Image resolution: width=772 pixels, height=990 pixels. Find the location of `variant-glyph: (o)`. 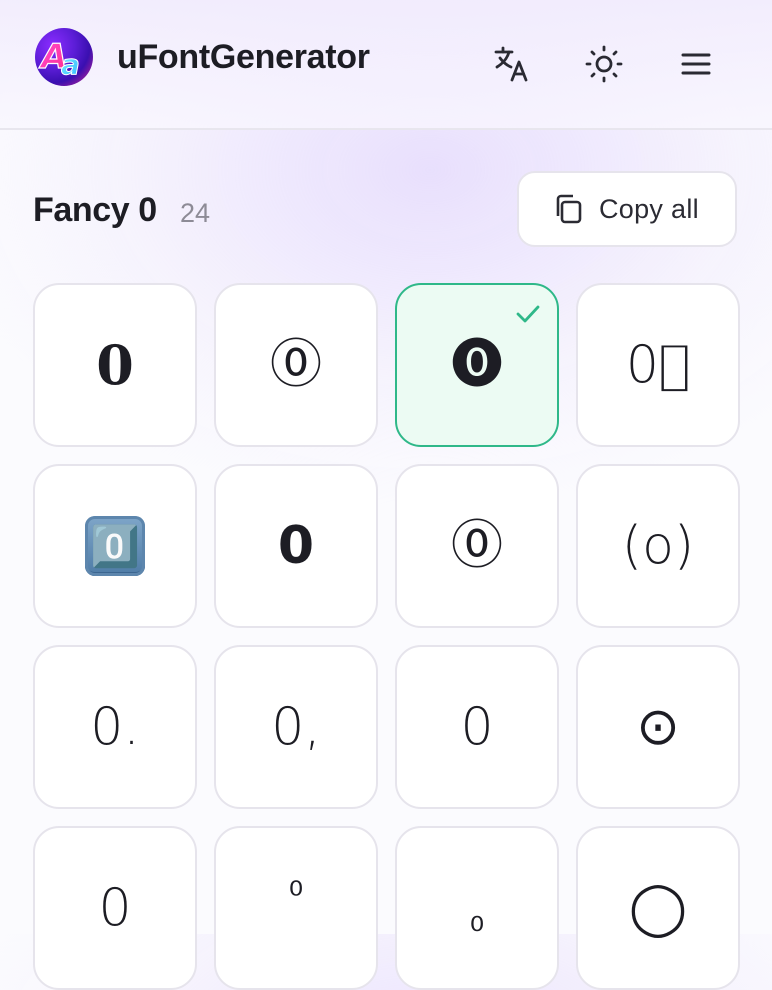

variant-glyph: (o) is located at coordinates (658, 546).